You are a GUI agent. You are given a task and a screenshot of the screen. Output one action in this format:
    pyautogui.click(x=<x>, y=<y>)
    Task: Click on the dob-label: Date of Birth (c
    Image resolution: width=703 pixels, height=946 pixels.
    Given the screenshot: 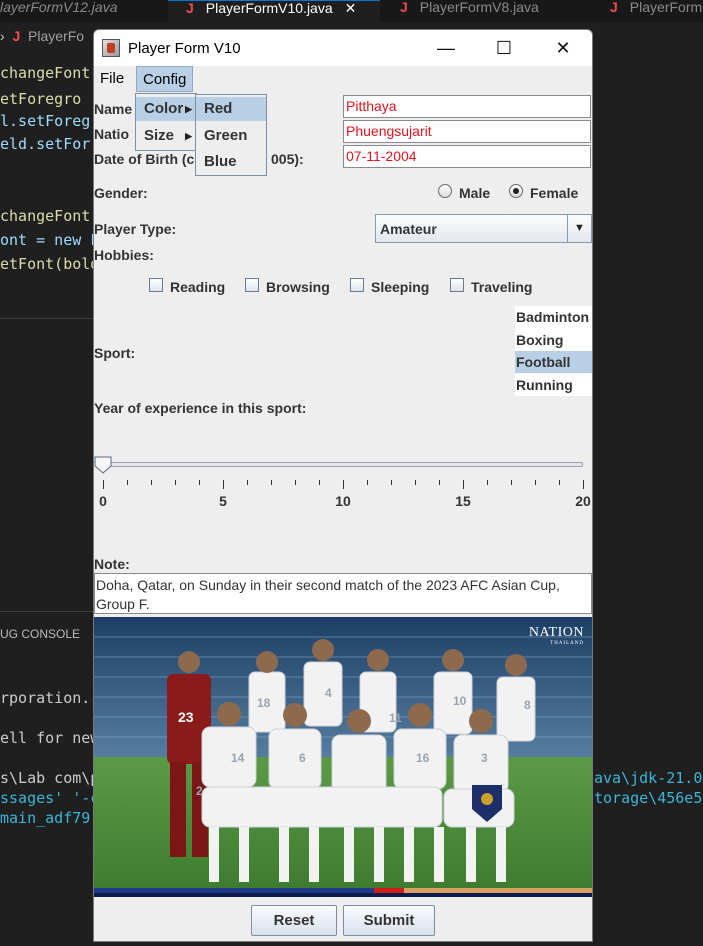 What is the action you would take?
    pyautogui.click(x=144, y=159)
    